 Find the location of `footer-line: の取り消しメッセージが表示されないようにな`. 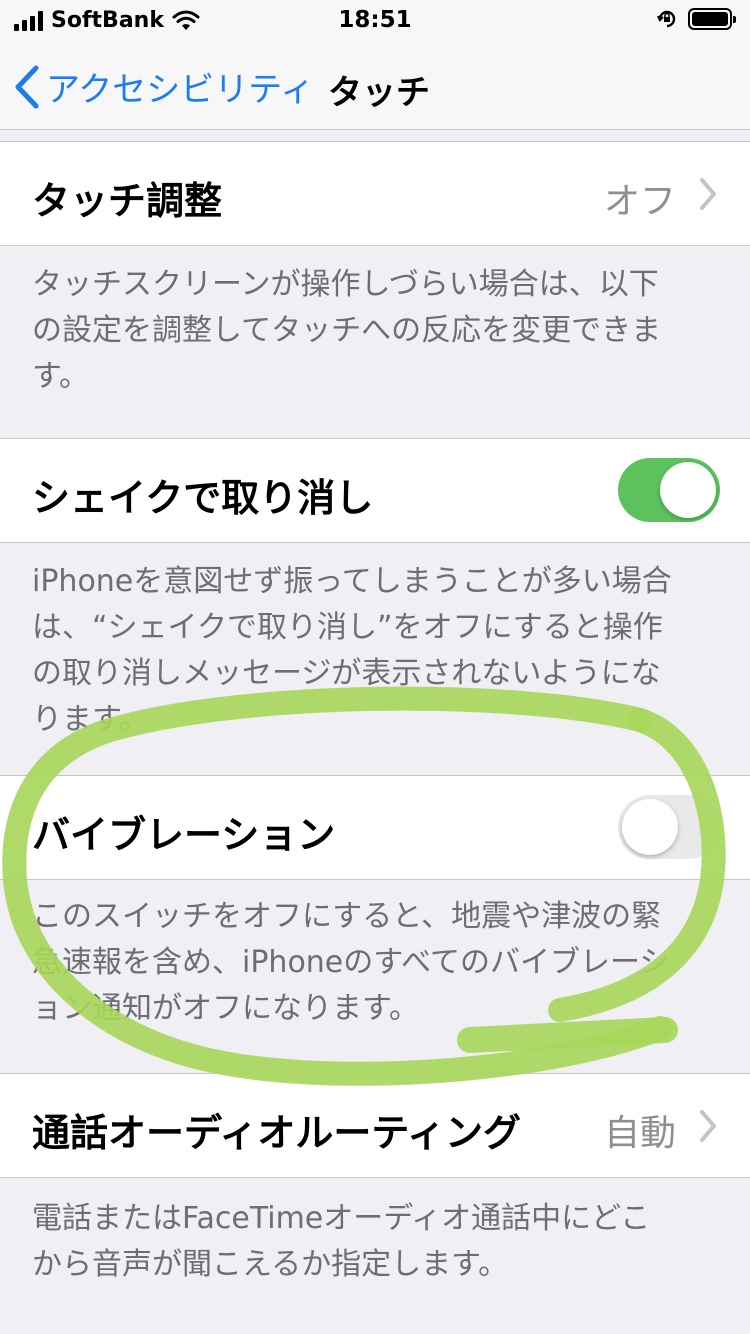

footer-line: の取り消しメッセージが表示されないようにな is located at coordinates (346, 673).